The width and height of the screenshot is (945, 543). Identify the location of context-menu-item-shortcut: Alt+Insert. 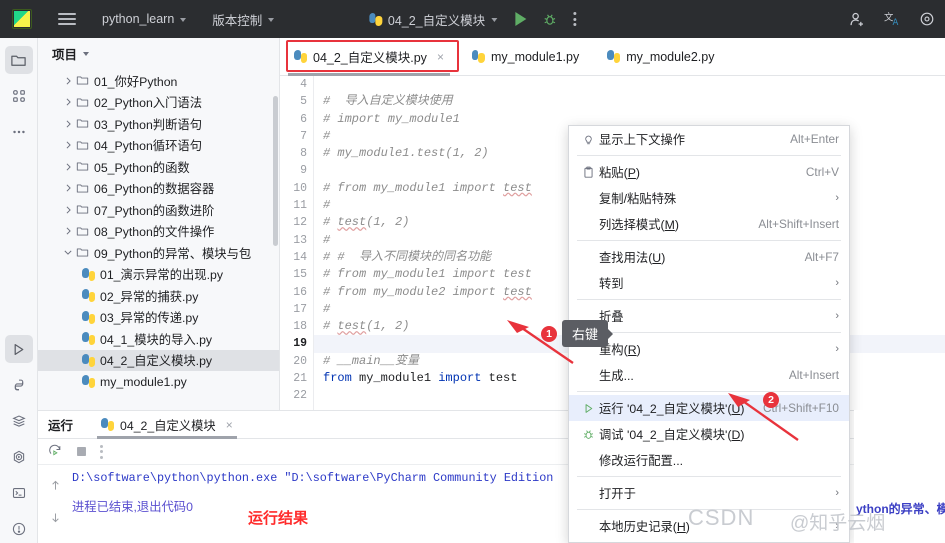
(813, 375).